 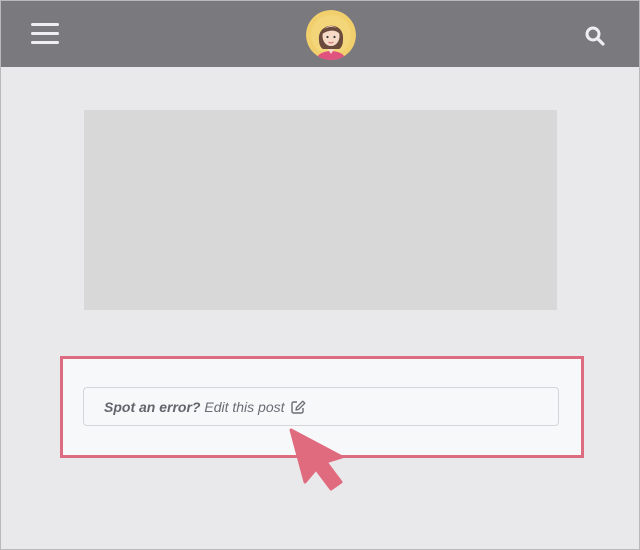 I want to click on hamburger-menu-icon, so click(x=45, y=34).